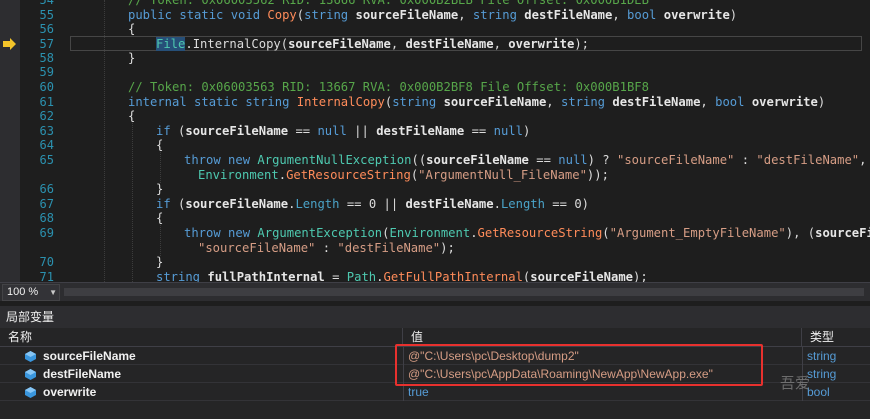  What do you see at coordinates (579, 365) in the screenshot?
I see `annotation-highlight` at bounding box center [579, 365].